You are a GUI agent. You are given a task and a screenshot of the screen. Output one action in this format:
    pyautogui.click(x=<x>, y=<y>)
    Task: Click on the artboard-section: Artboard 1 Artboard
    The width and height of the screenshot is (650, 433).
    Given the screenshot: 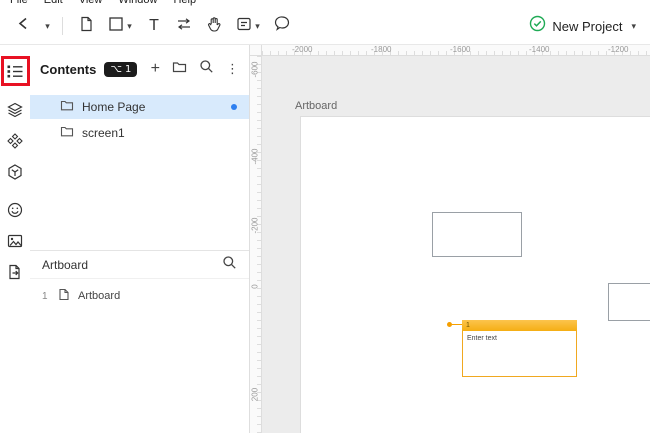 What is the action you would take?
    pyautogui.click(x=139, y=279)
    